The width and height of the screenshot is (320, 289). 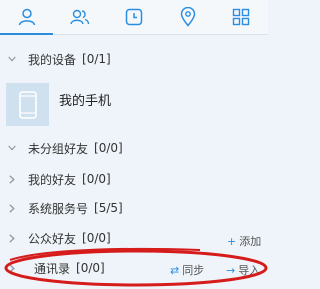 What do you see at coordinates (134, 59) in the screenshot?
I see `group-my-devices: 我的设备 [0/1]` at bounding box center [134, 59].